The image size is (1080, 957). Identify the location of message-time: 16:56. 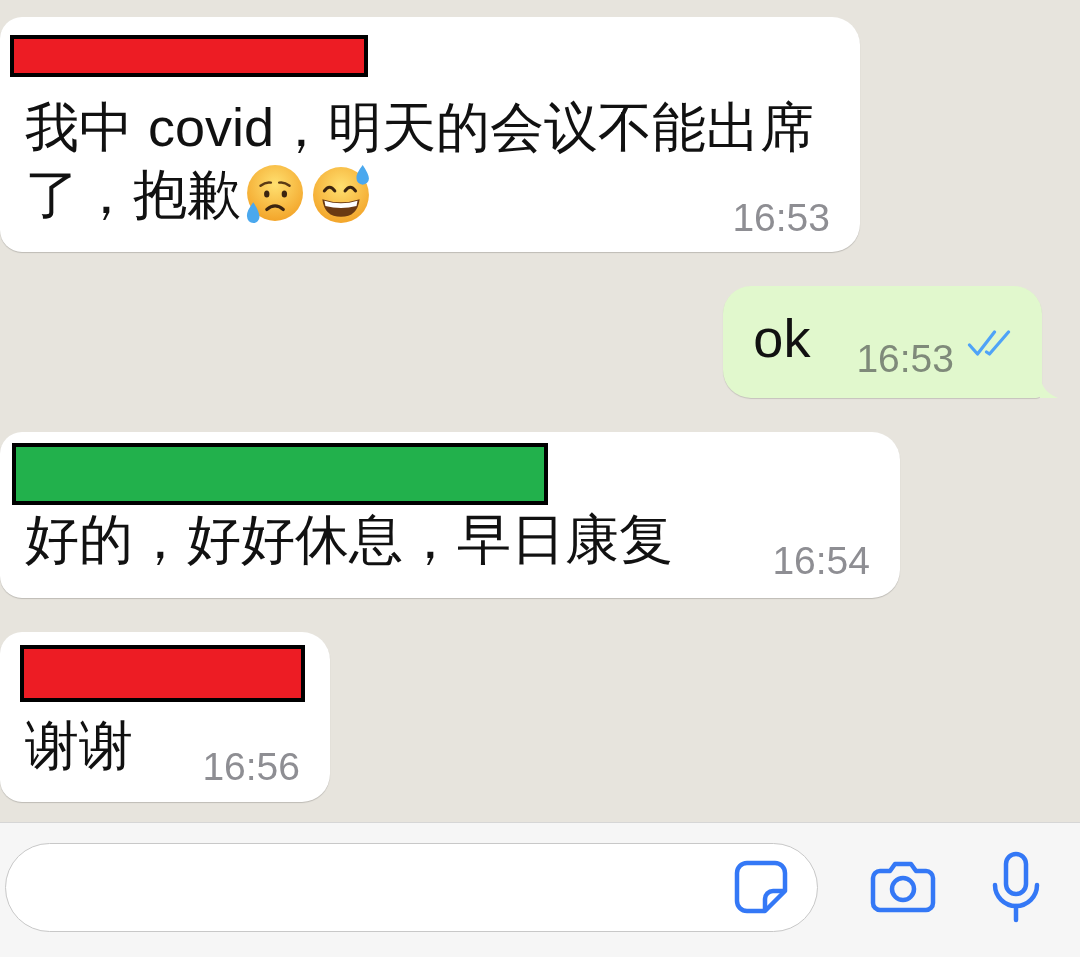
(250, 767).